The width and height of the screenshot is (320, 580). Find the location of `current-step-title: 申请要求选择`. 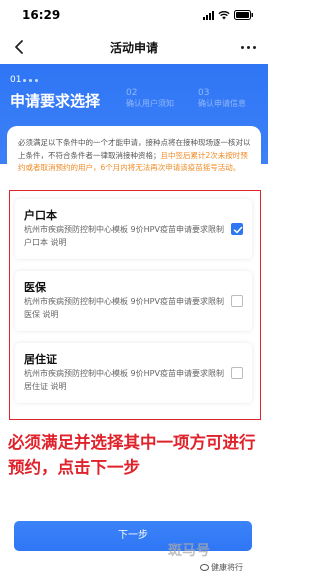

current-step-title: 申请要求选择 is located at coordinates (55, 101).